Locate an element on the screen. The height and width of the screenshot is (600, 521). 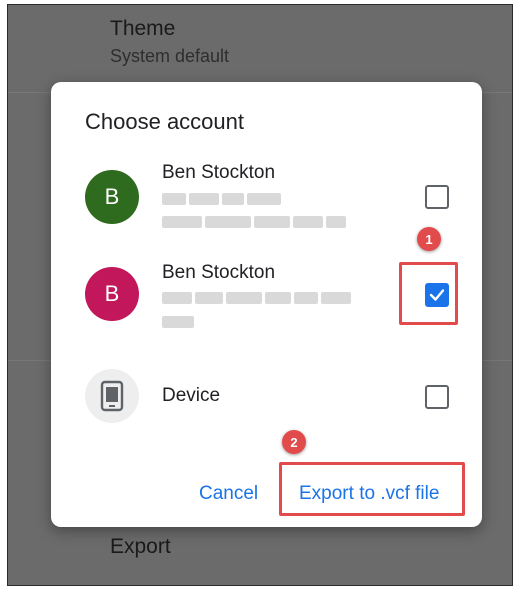
device-name: Device is located at coordinates (191, 395).